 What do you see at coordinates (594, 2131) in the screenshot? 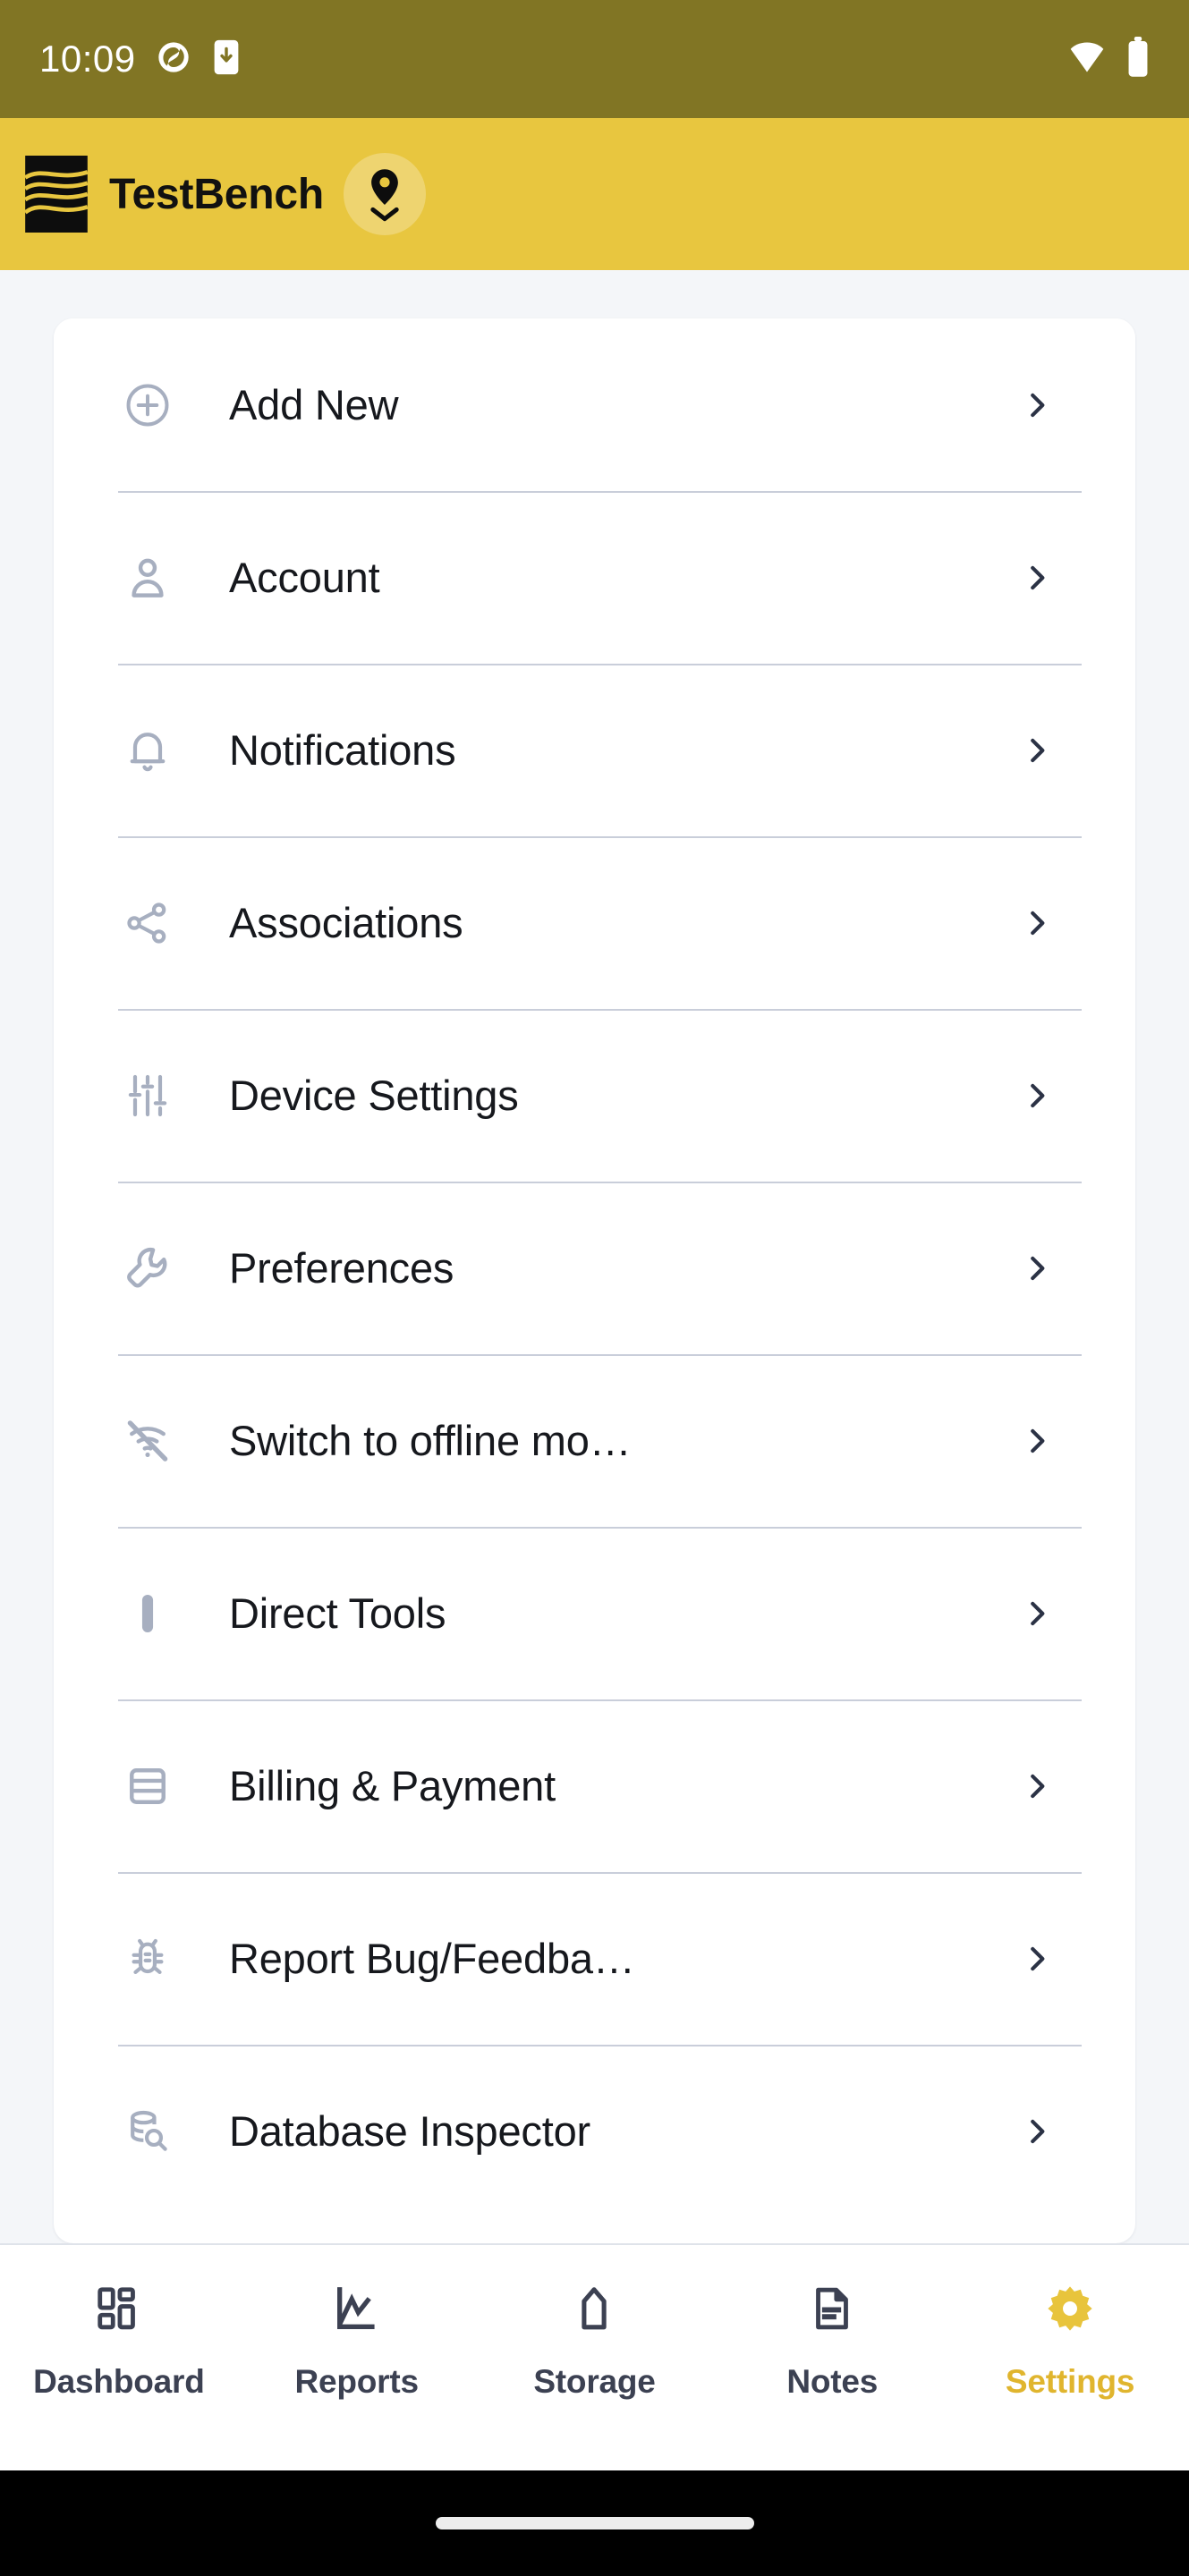
I see `menu-item-database-inspector: Database Inspector` at bounding box center [594, 2131].